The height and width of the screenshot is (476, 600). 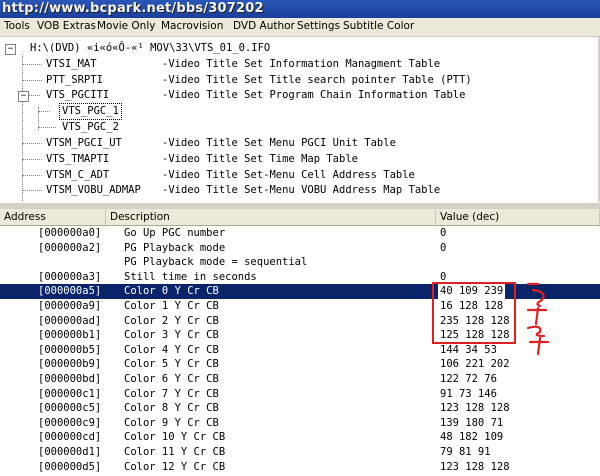 What do you see at coordinates (192, 26) in the screenshot?
I see `menu-macrovision: Macrovision` at bounding box center [192, 26].